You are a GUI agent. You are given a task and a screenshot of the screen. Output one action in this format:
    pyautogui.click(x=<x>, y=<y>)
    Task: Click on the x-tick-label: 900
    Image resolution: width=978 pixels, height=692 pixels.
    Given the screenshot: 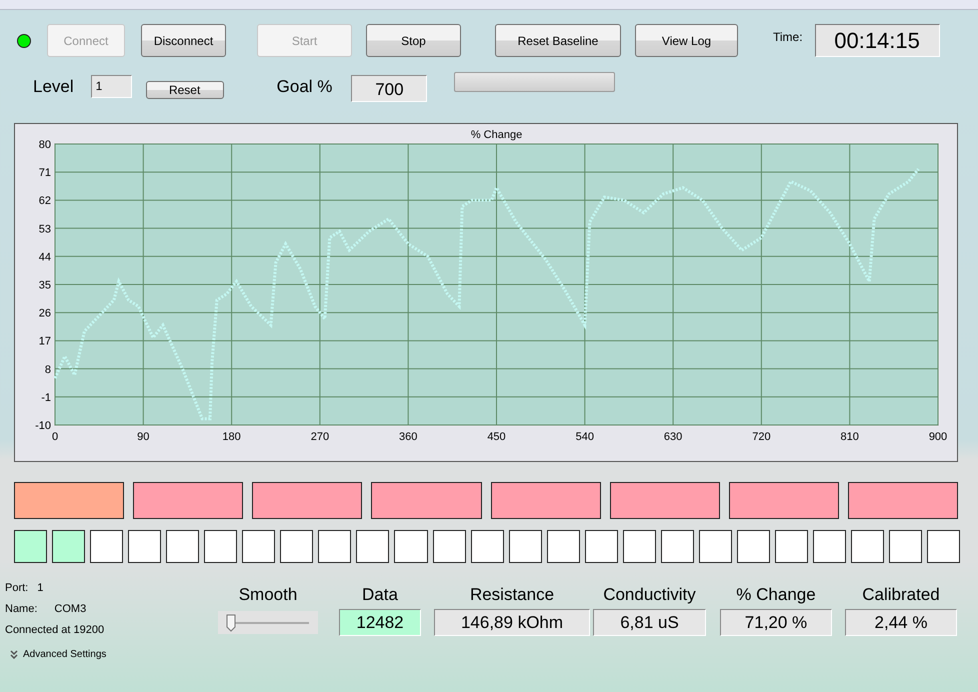 What is the action you would take?
    pyautogui.click(x=938, y=437)
    